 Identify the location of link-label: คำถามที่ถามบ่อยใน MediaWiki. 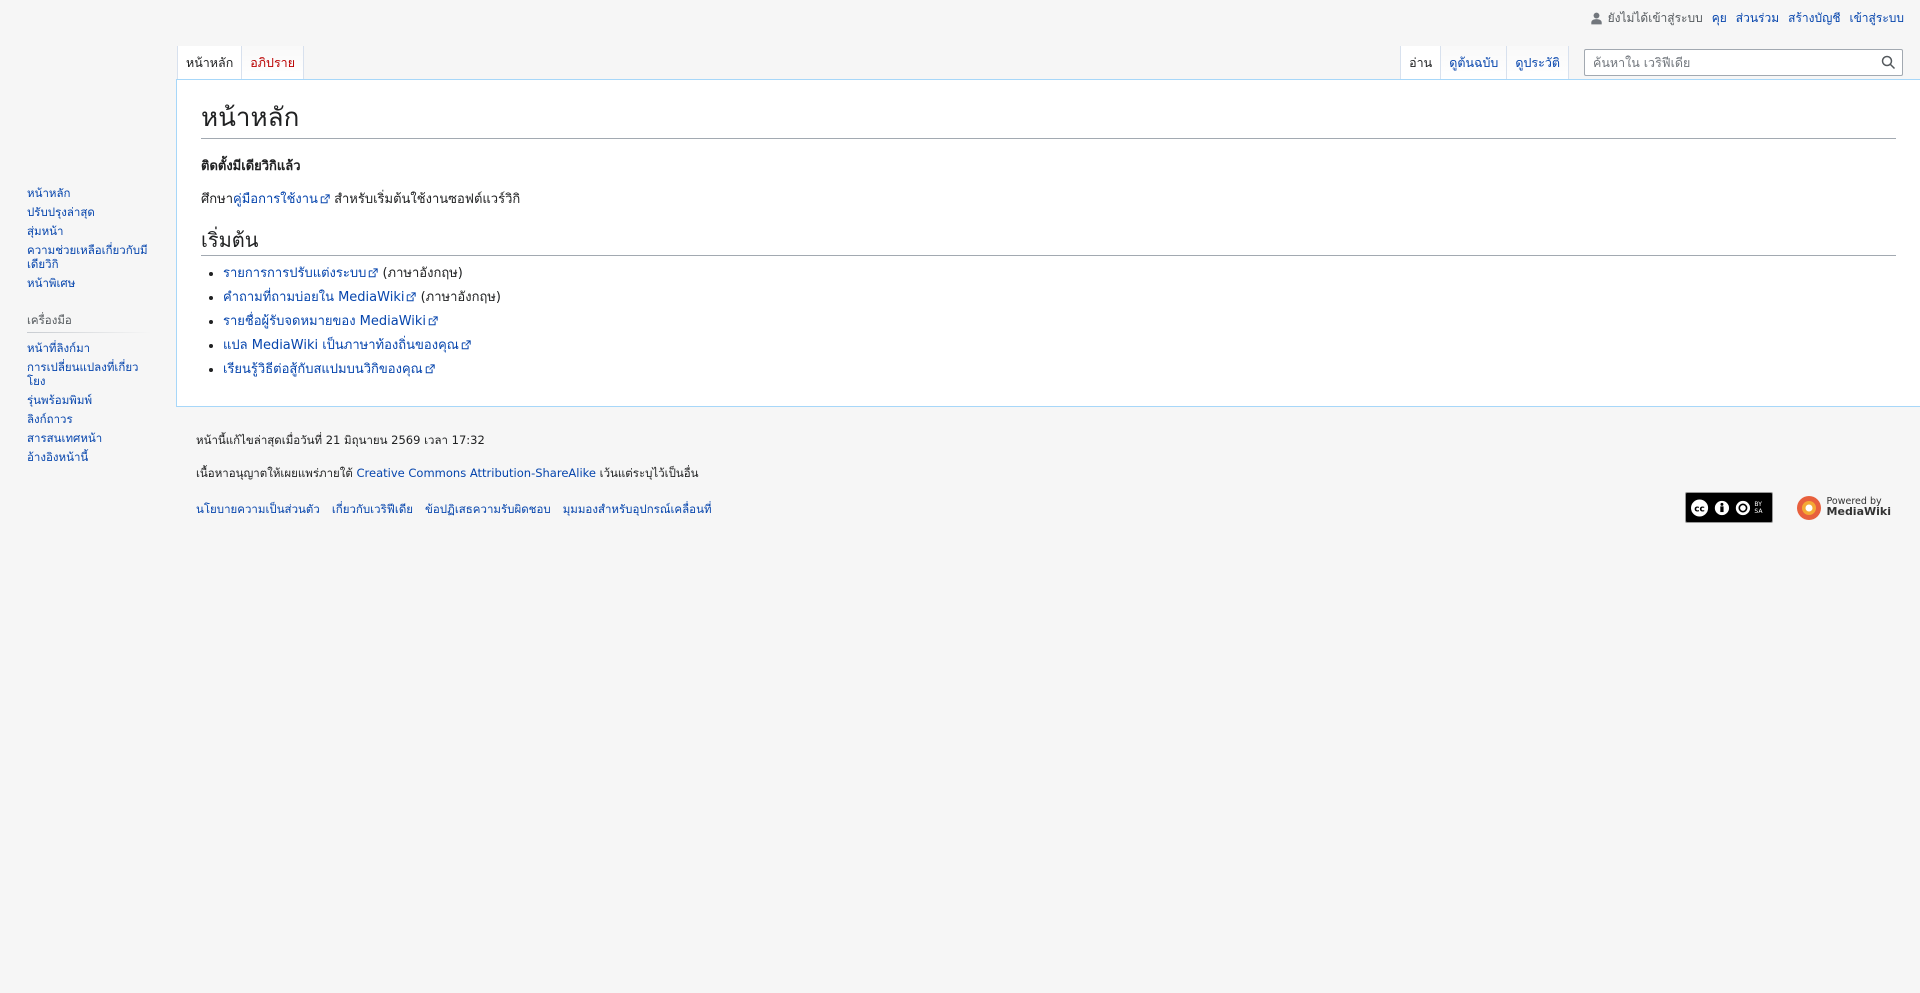
(314, 297).